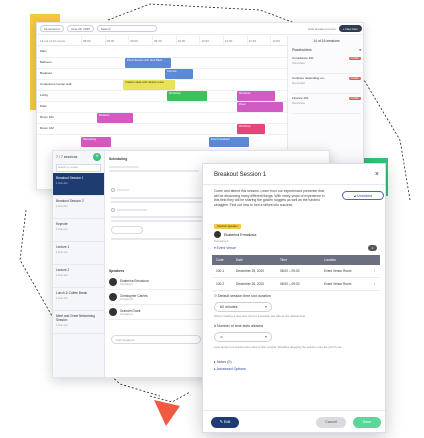 The height and width of the screenshot is (438, 424). What do you see at coordinates (354, 98) in the screenshot?
I see `conflict-badge: Conflict` at bounding box center [354, 98].